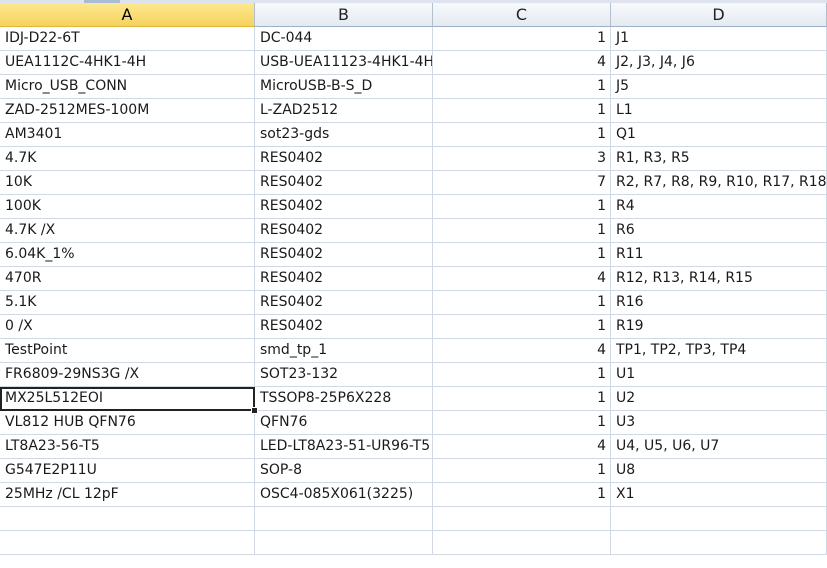 This screenshot has width=827, height=568. I want to click on cell-b17: QFN76, so click(344, 423).